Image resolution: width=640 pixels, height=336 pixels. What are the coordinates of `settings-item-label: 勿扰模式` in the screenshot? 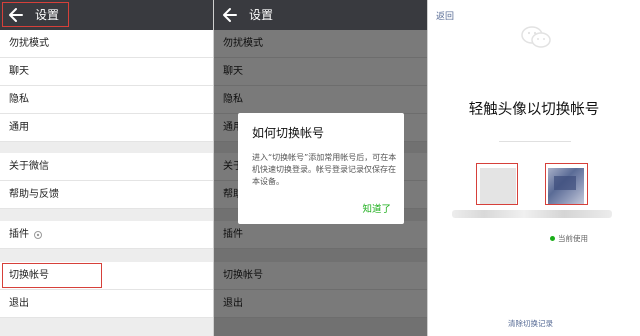 It's located at (29, 43).